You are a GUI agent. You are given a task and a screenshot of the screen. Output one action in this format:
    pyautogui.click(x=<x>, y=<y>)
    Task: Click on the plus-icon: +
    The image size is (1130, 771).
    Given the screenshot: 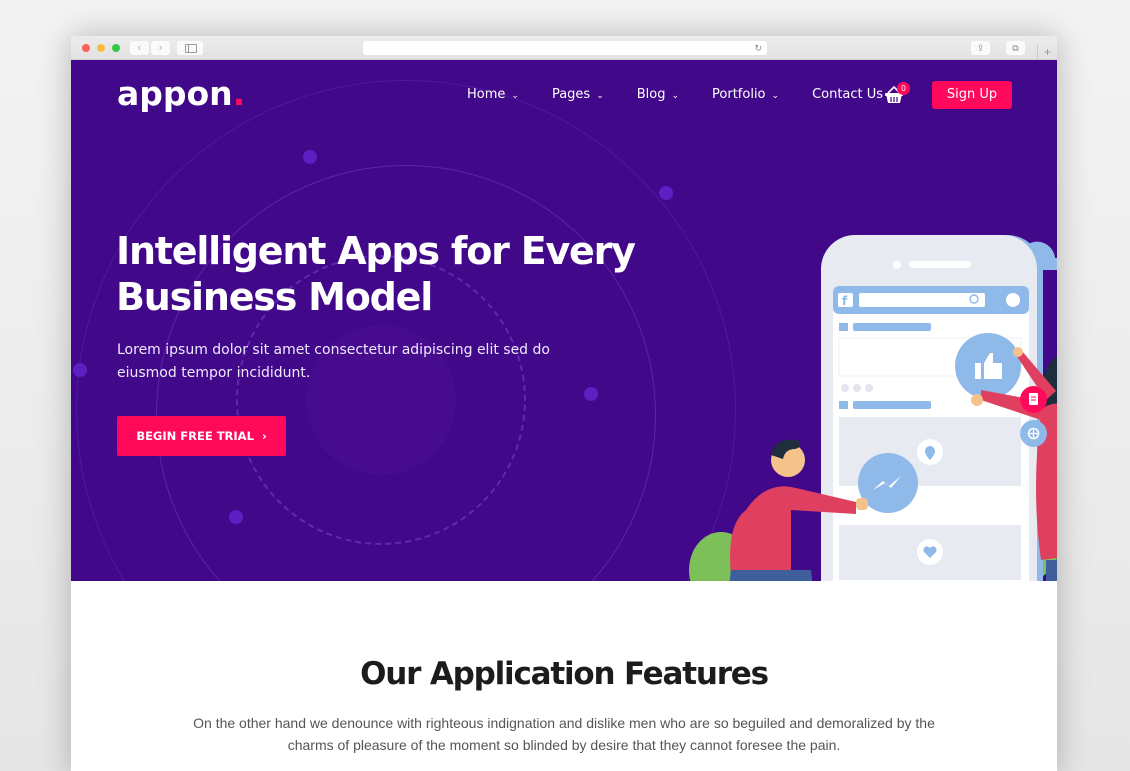 What is the action you would take?
    pyautogui.click(x=1047, y=52)
    